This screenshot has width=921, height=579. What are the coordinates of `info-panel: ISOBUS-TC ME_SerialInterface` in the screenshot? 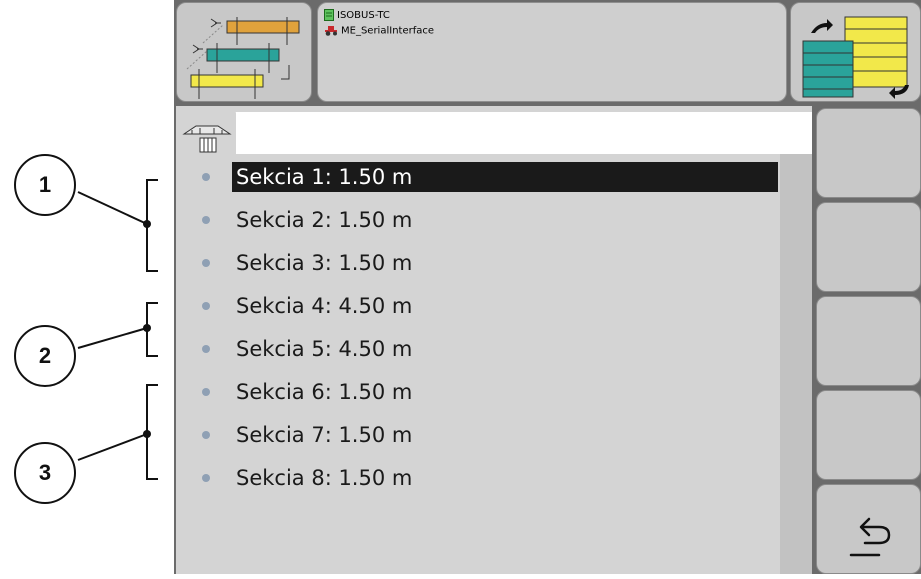 It's located at (552, 52).